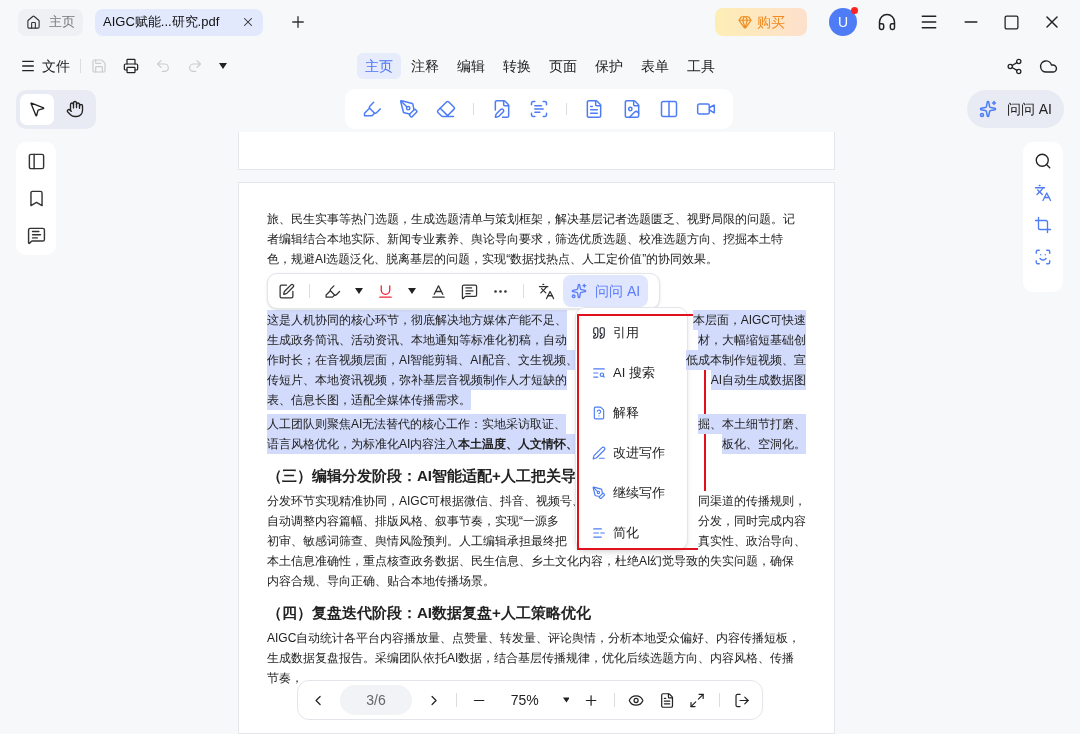  Describe the element at coordinates (376, 700) in the screenshot. I see `page-number-field: 3/6` at that location.